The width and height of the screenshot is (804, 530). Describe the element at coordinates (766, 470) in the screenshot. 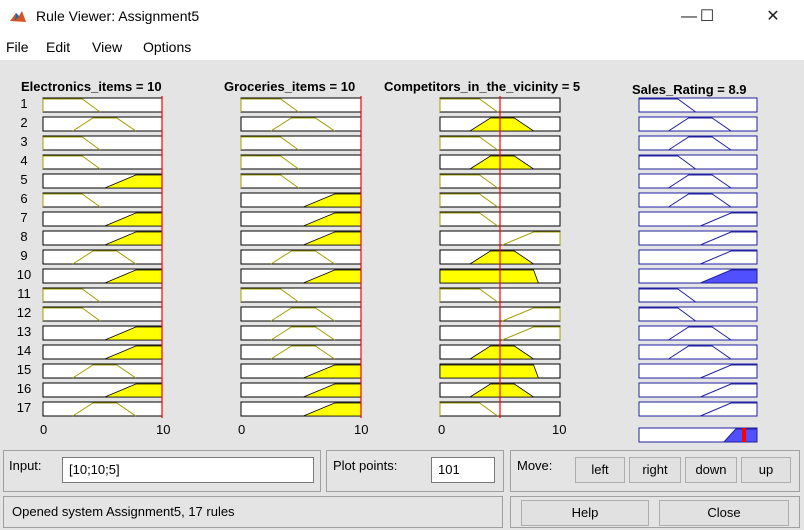

I see `move-up-button: up` at that location.